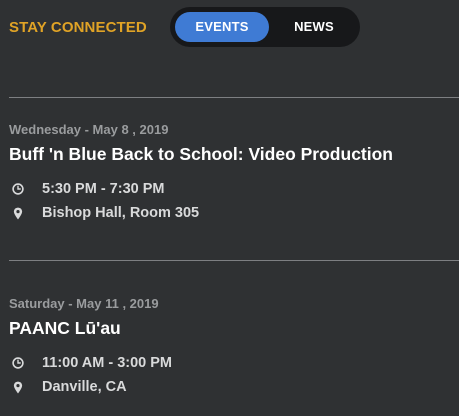  Describe the element at coordinates (78, 27) in the screenshot. I see `stay-connected-title: STAY CONNECTED` at that location.